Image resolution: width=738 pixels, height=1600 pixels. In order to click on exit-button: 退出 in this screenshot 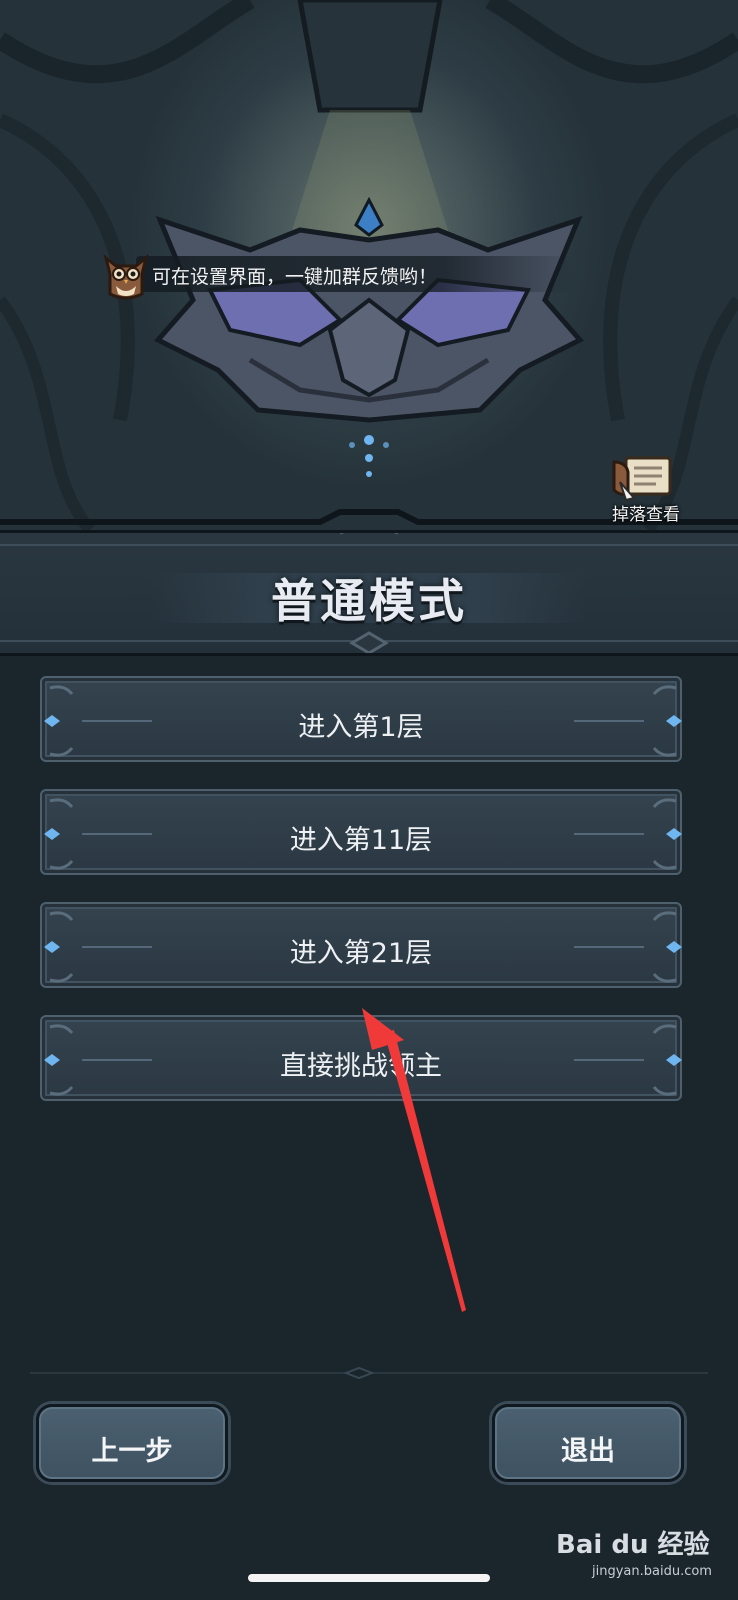, I will do `click(588, 1443)`.